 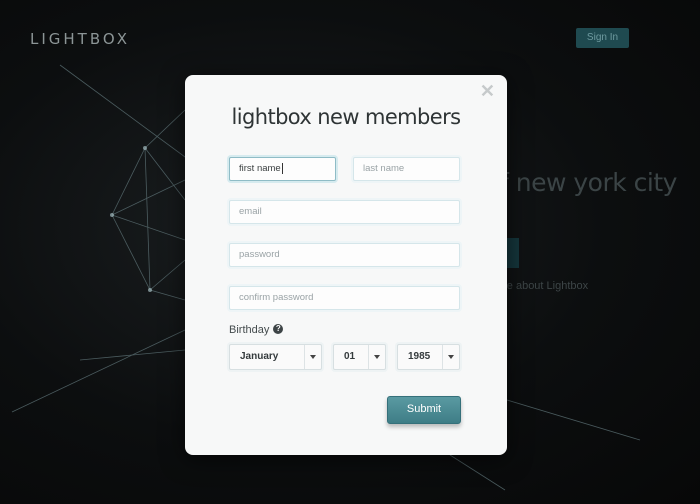 I want to click on day-dropdown-toggle, so click(x=376, y=357).